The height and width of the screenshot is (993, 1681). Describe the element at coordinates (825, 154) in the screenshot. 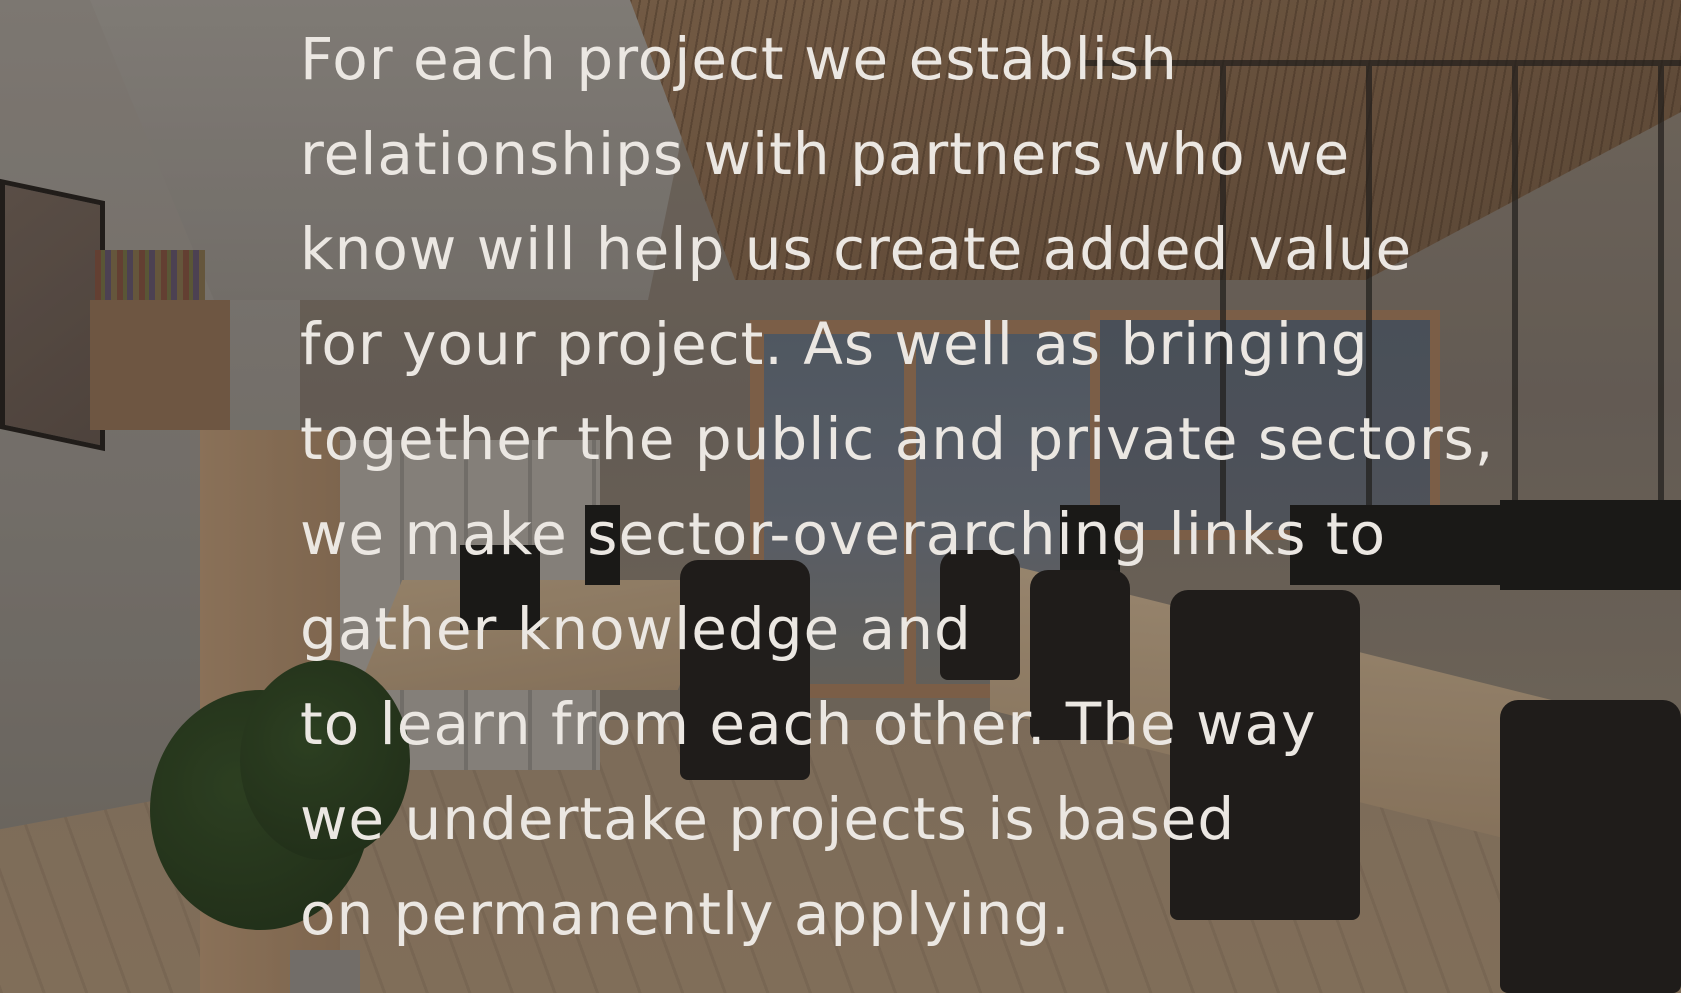

I see `paragraph-line: relationships with partners who we` at that location.